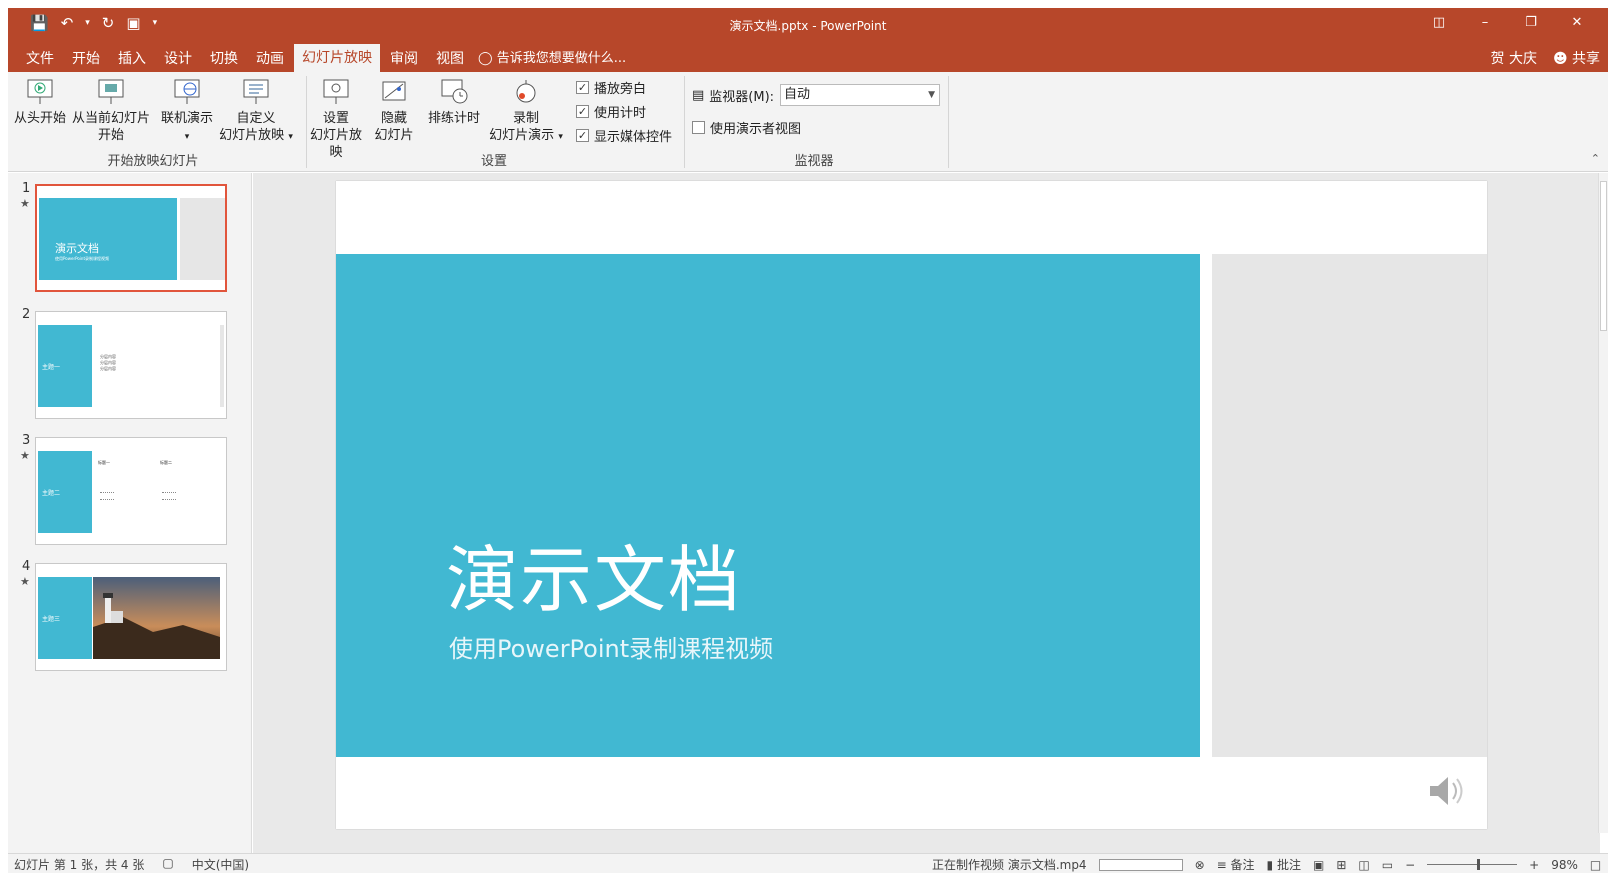 The height and width of the screenshot is (873, 1608). Describe the element at coordinates (1288, 865) in the screenshot. I see `comments-label: 批注` at that location.